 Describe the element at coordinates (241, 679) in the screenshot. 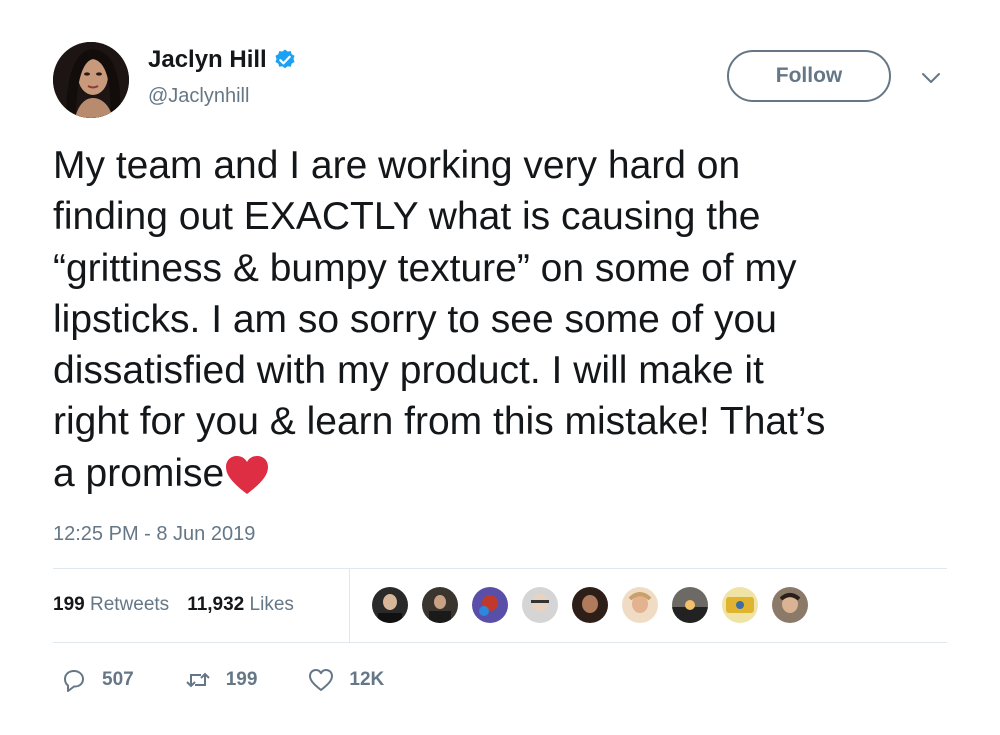

I see `retweet-count: 199` at that location.